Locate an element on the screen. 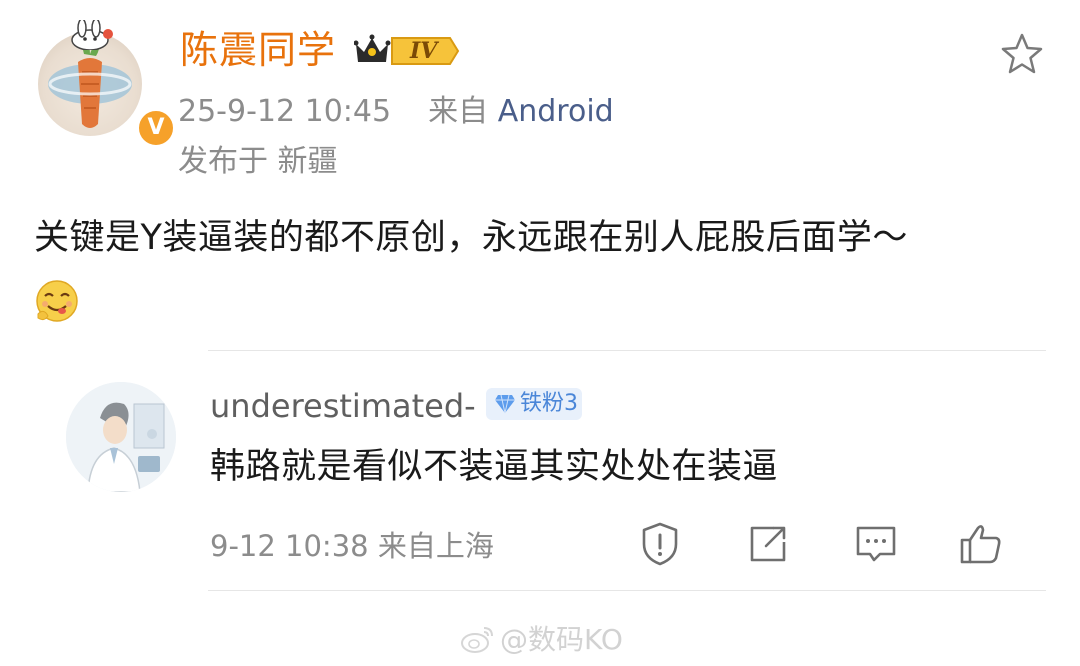 The image size is (1080, 666). doctor-avatar-illustration is located at coordinates (121, 437).